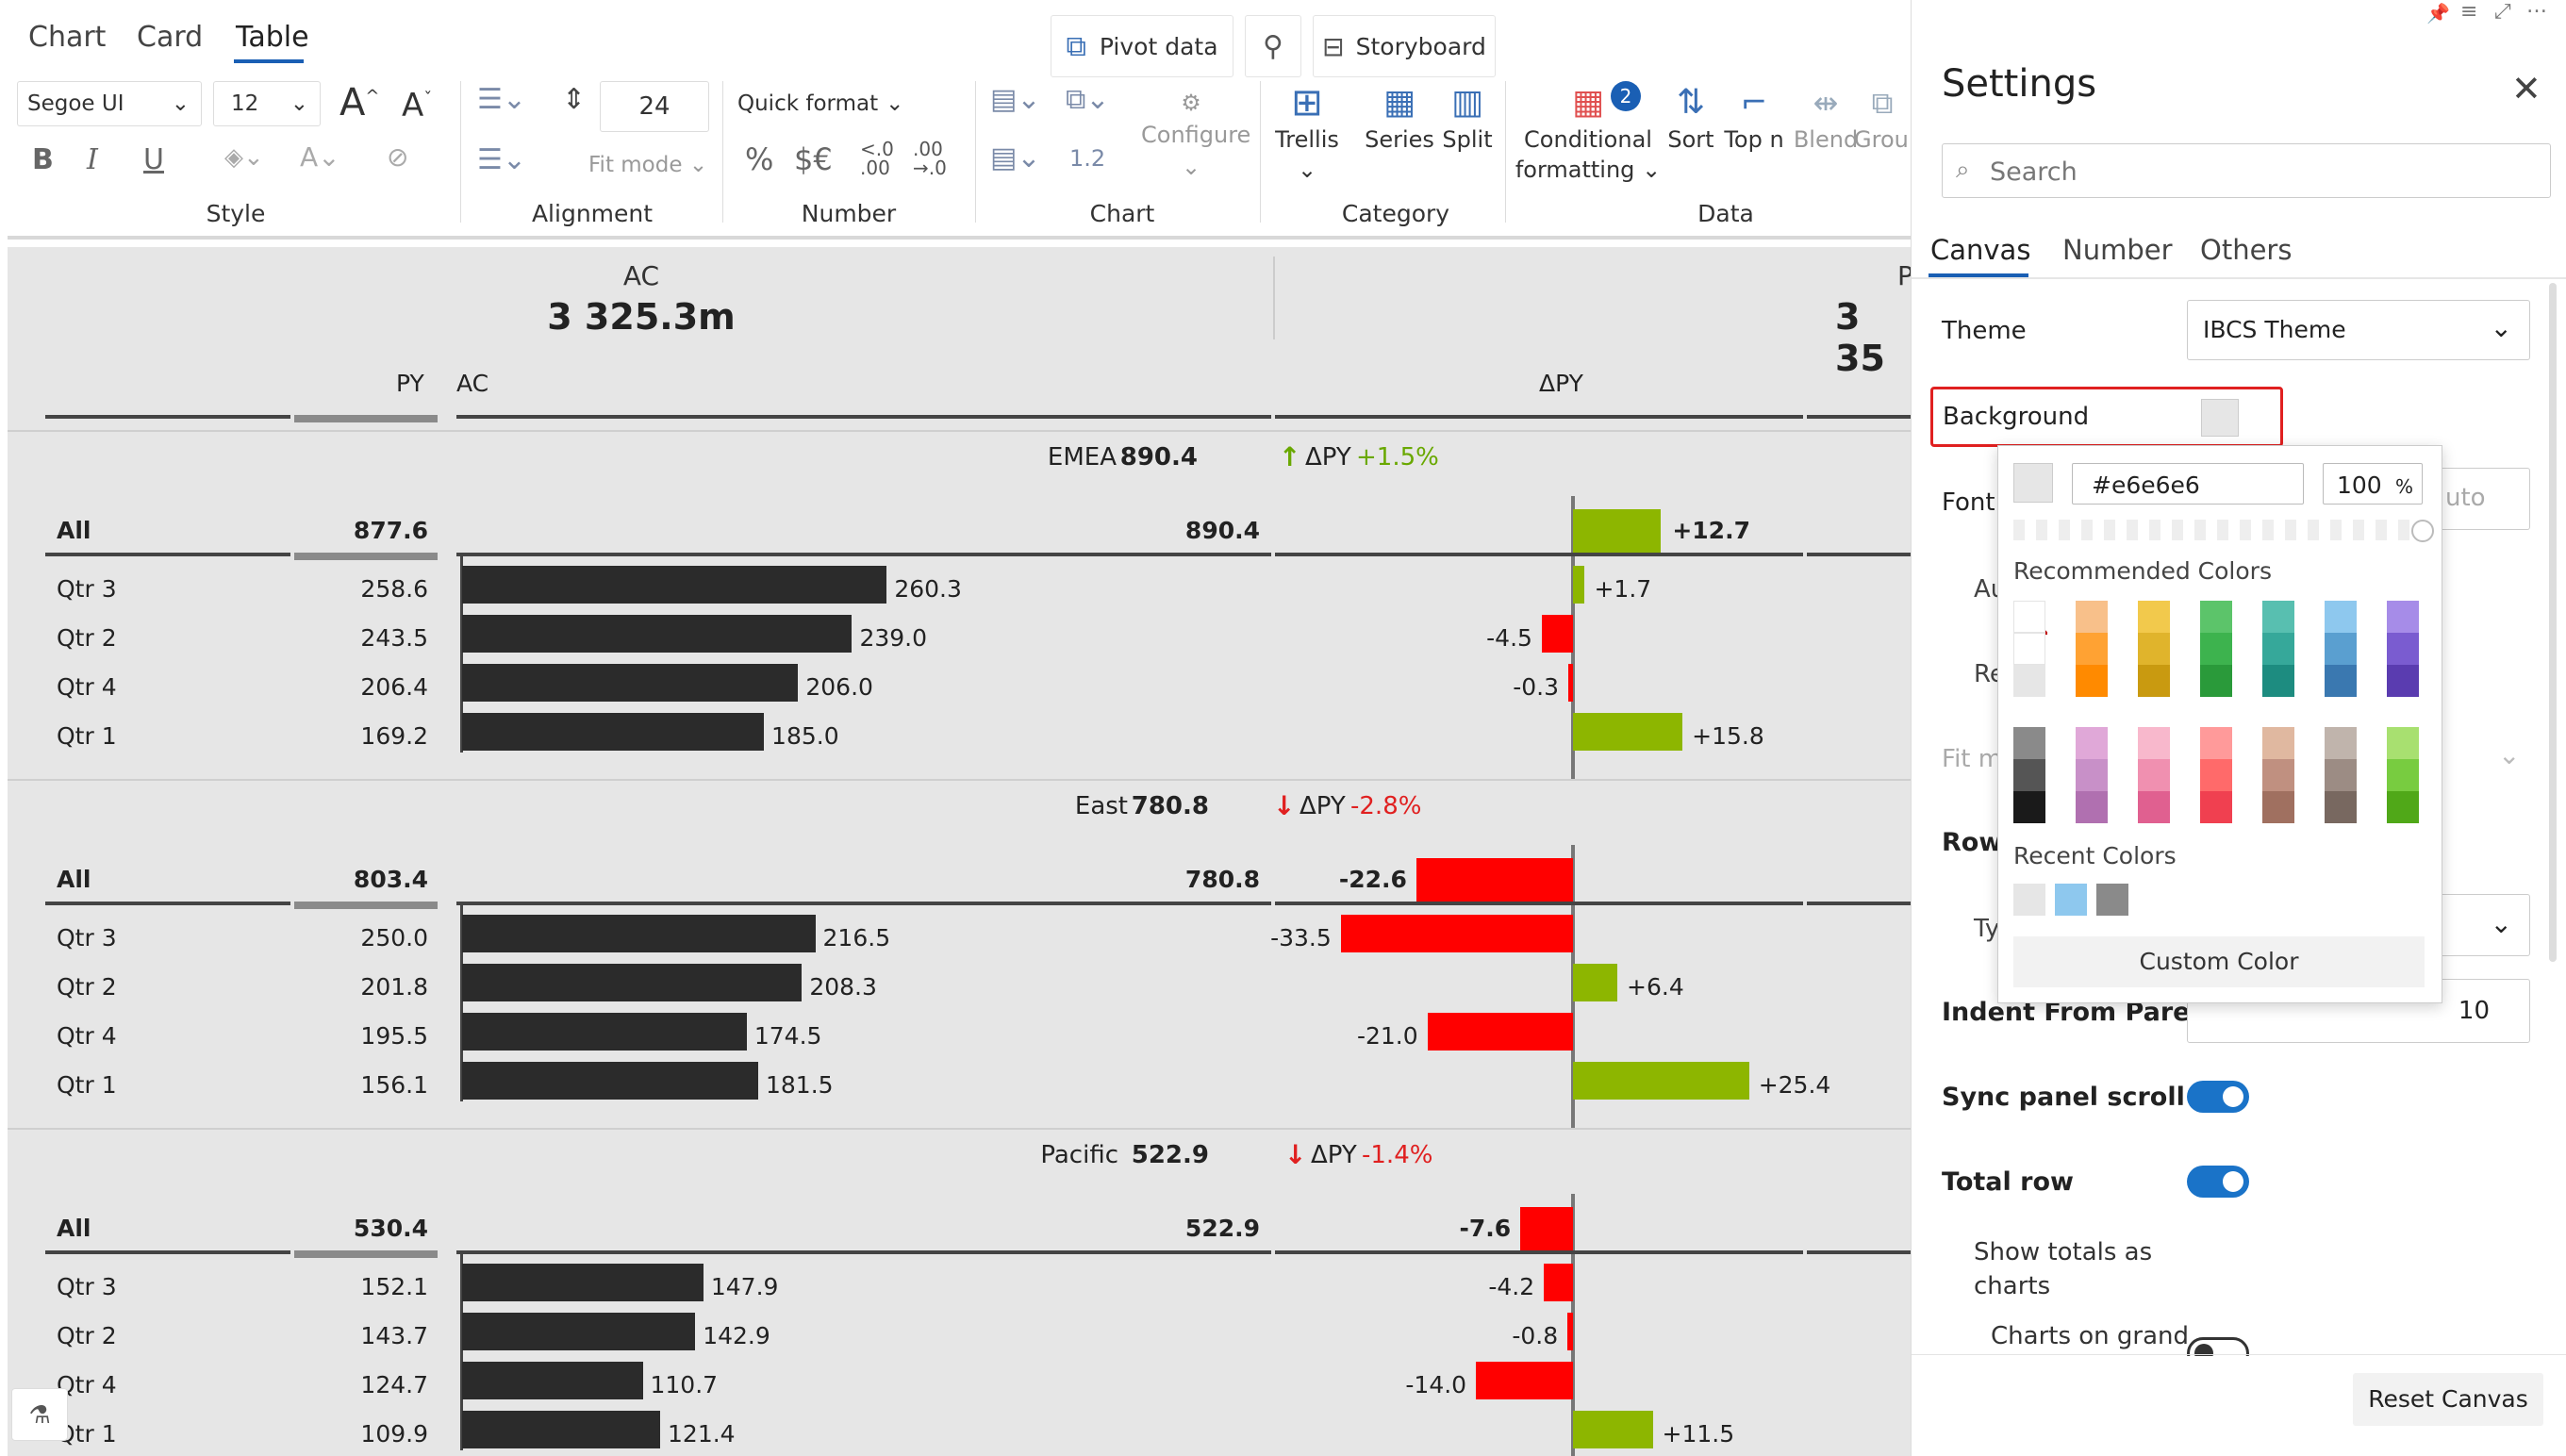  Describe the element at coordinates (67, 37) in the screenshot. I see `tab-chart: Chart` at that location.